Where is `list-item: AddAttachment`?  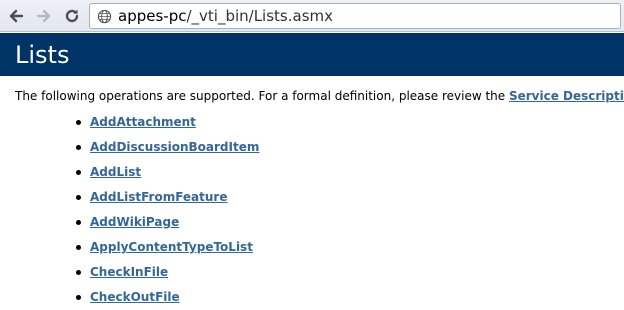
list-item: AddAttachment is located at coordinates (167, 122).